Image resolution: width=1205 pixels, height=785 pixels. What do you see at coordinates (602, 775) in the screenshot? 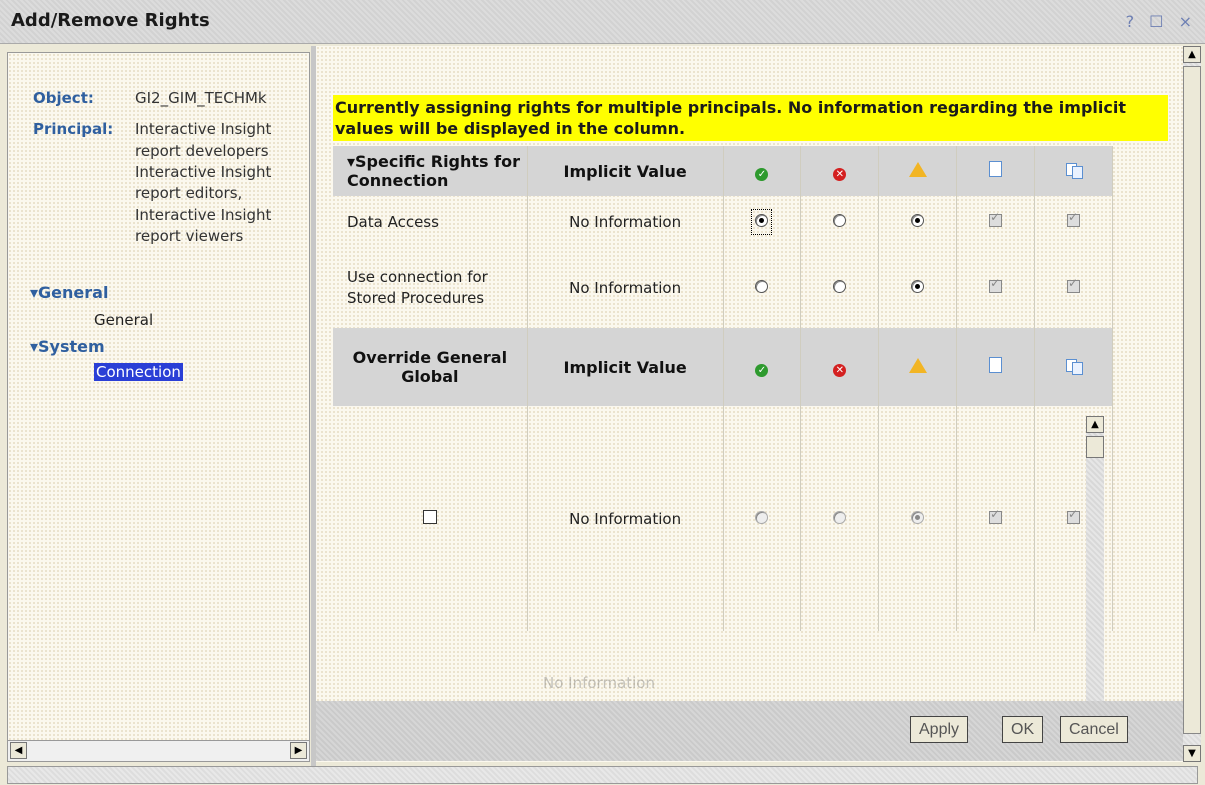
I see `status-bar` at bounding box center [602, 775].